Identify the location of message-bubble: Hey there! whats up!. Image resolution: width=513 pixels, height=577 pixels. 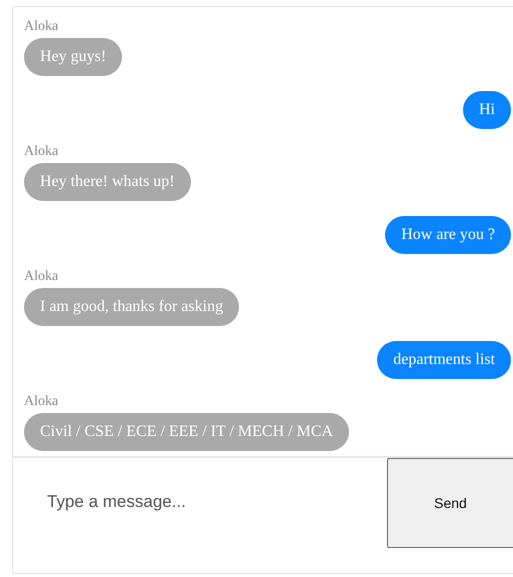
(107, 182).